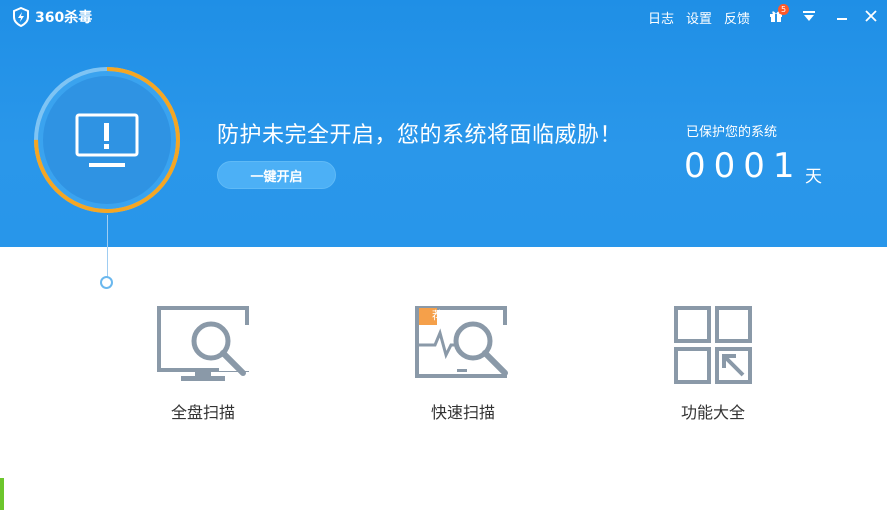 The width and height of the screenshot is (887, 510). Describe the element at coordinates (713, 345) in the screenshot. I see `feature-grid-icon` at that location.